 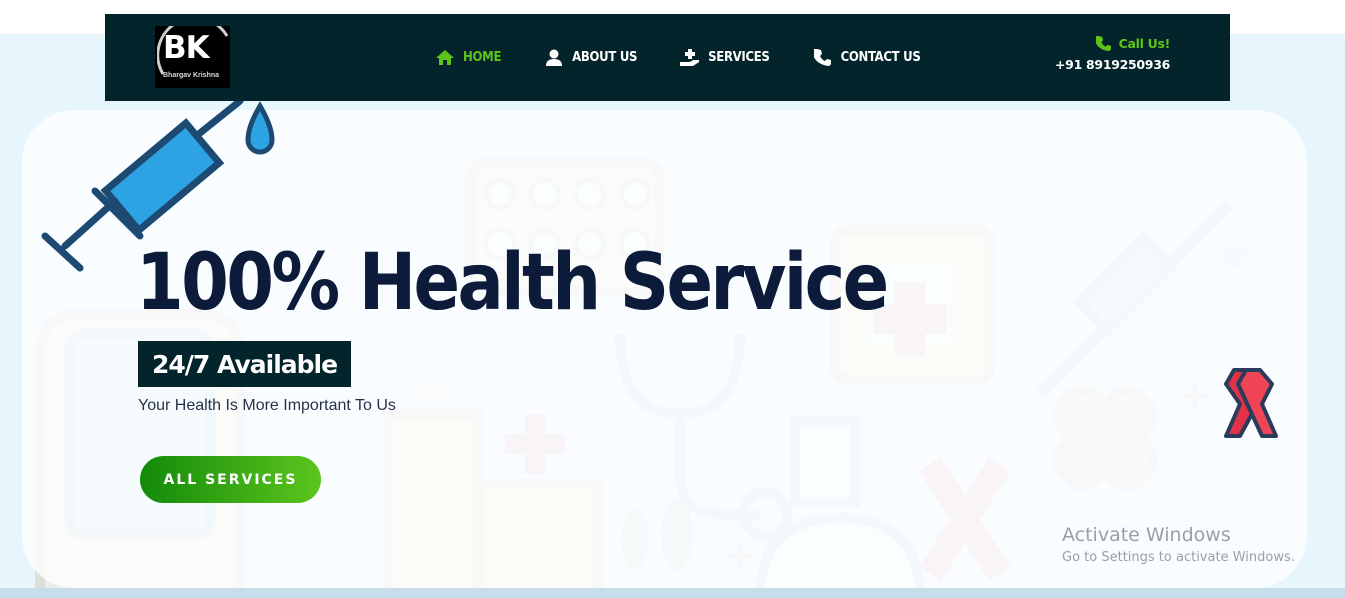 I want to click on logo-subtitle: Bhargav Krishna, so click(x=191, y=75).